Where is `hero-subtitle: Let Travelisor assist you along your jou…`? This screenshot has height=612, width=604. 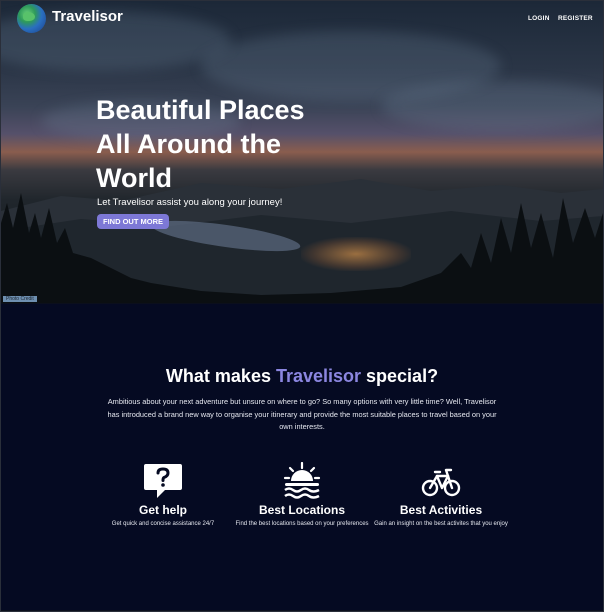
hero-subtitle: Let Travelisor assist you along your jou… is located at coordinates (190, 202).